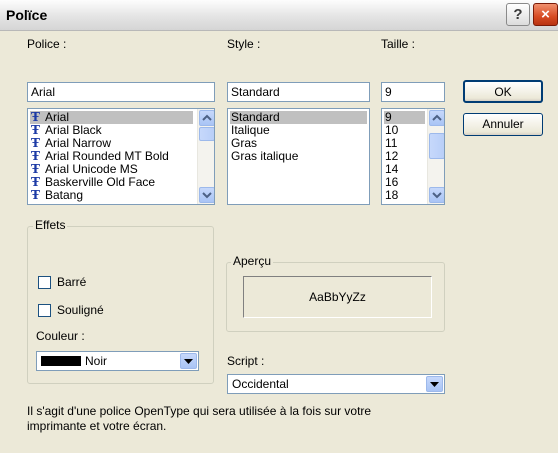 This screenshot has width=558, height=453. Describe the element at coordinates (61, 361) in the screenshot. I see `color-swatch` at that location.